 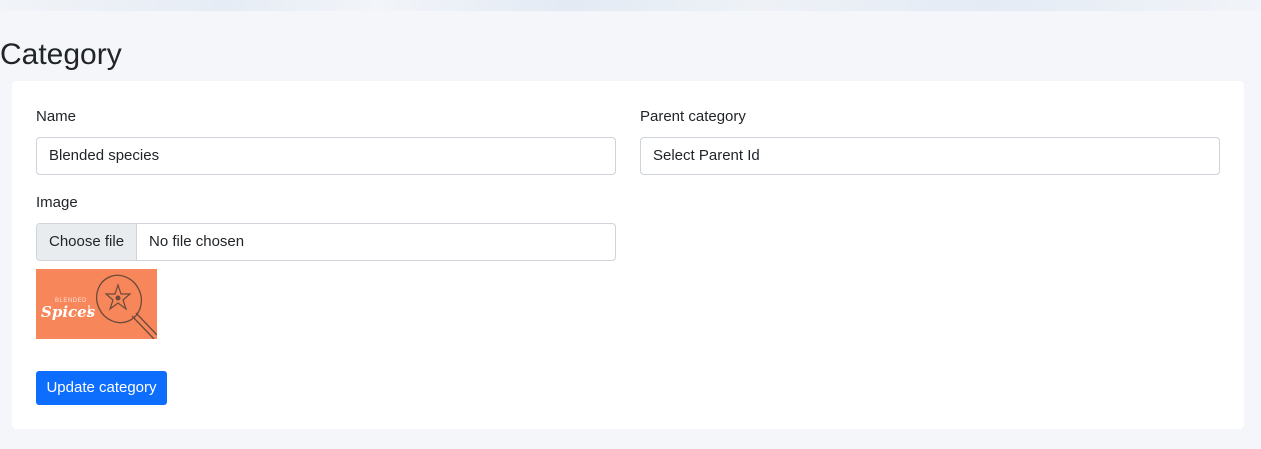 What do you see at coordinates (118, 297) in the screenshot?
I see `star-anise-icon` at bounding box center [118, 297].